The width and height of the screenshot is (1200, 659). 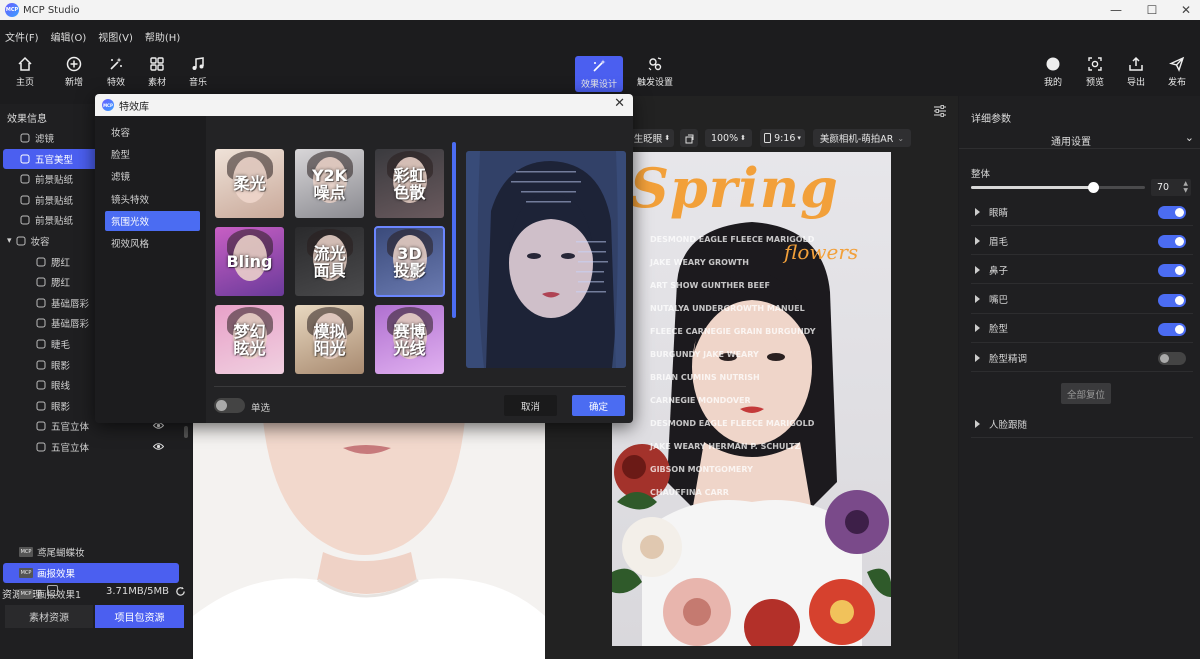 What do you see at coordinates (1095, 74) in the screenshot?
I see `toolbar-preview-button: 预览` at bounding box center [1095, 74].